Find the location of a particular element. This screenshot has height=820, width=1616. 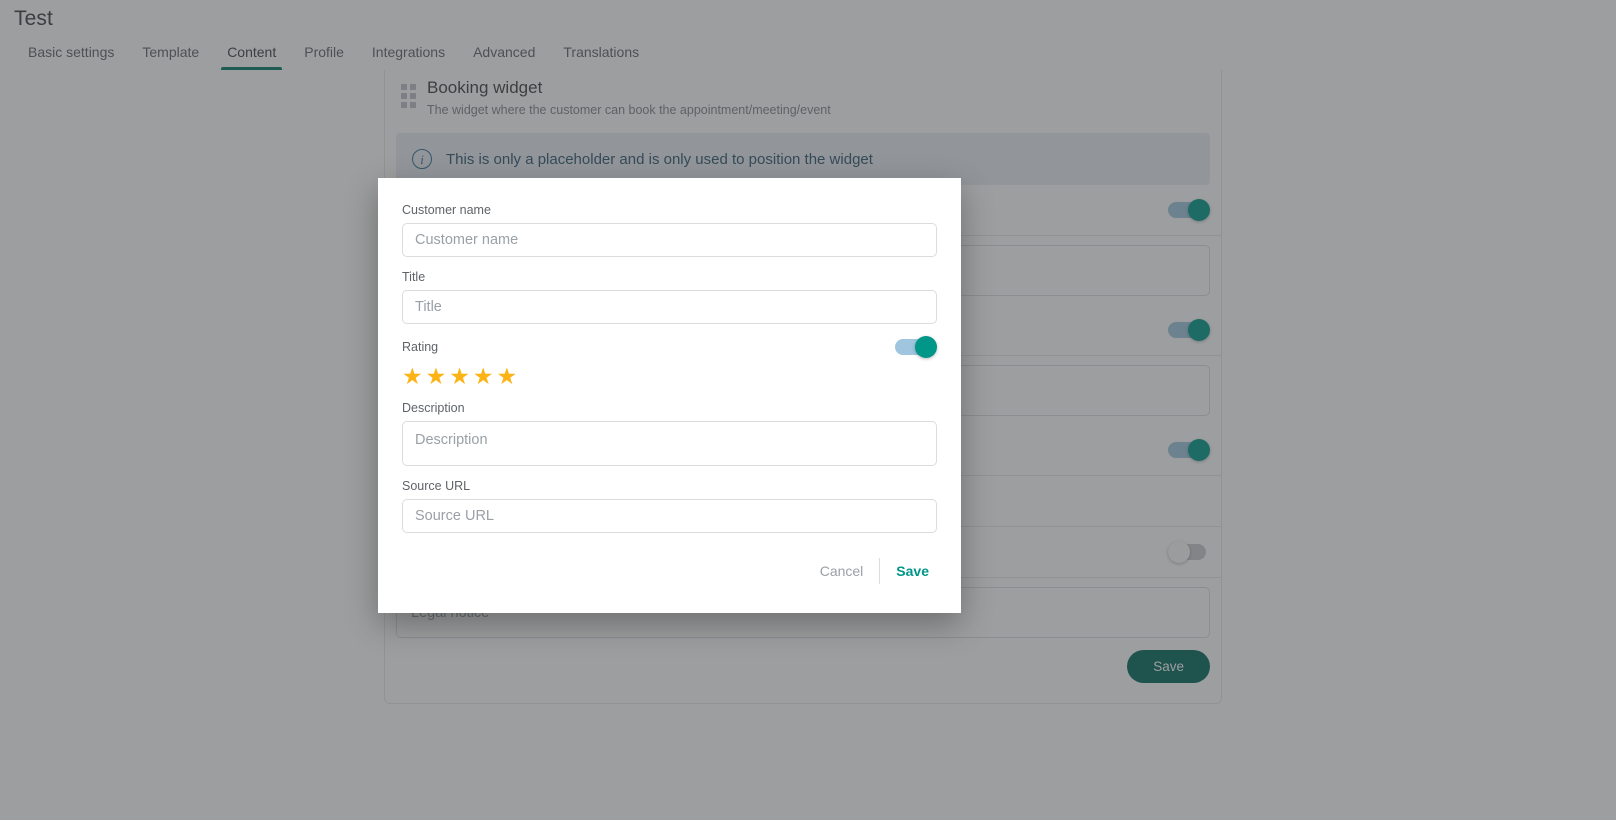

rating-stars: ★★★★★ is located at coordinates (669, 376).